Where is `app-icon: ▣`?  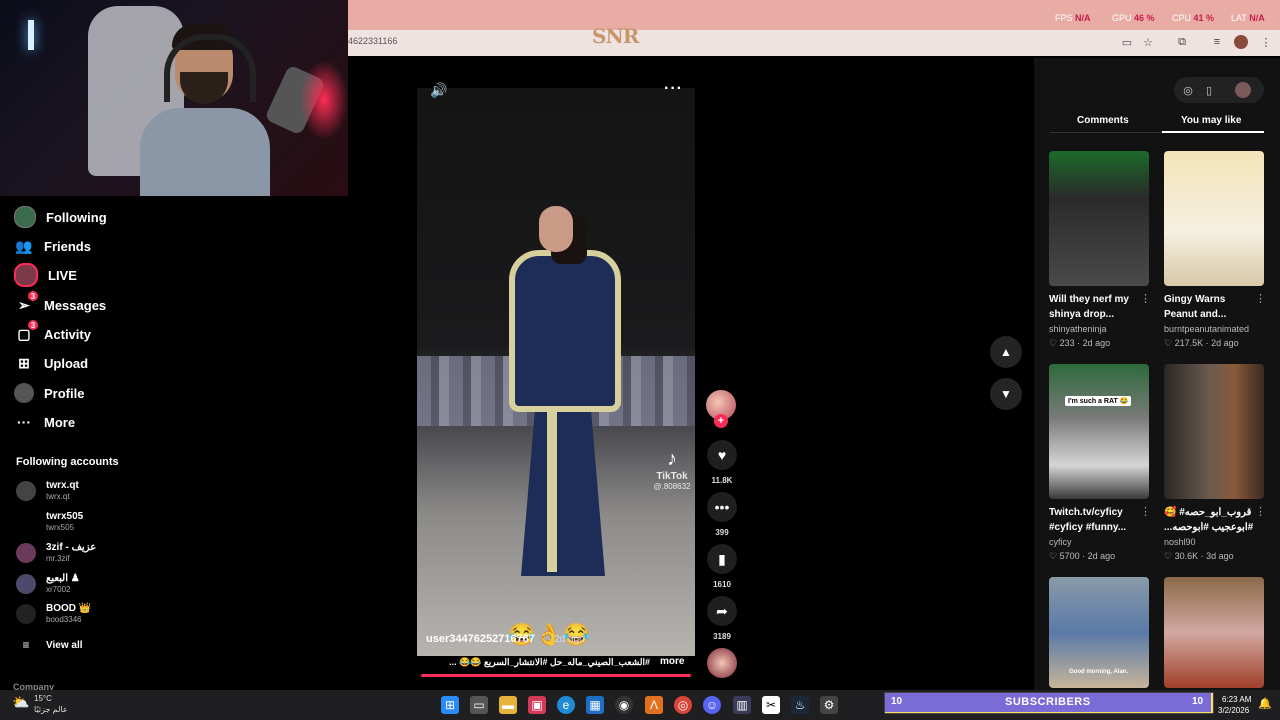
app-icon: ▣ is located at coordinates (537, 705).